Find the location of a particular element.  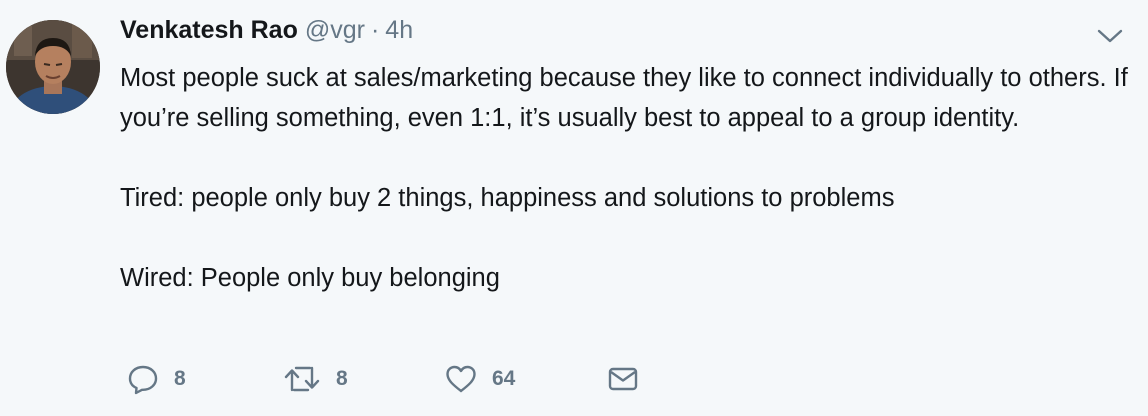

reply-icon is located at coordinates (143, 380).